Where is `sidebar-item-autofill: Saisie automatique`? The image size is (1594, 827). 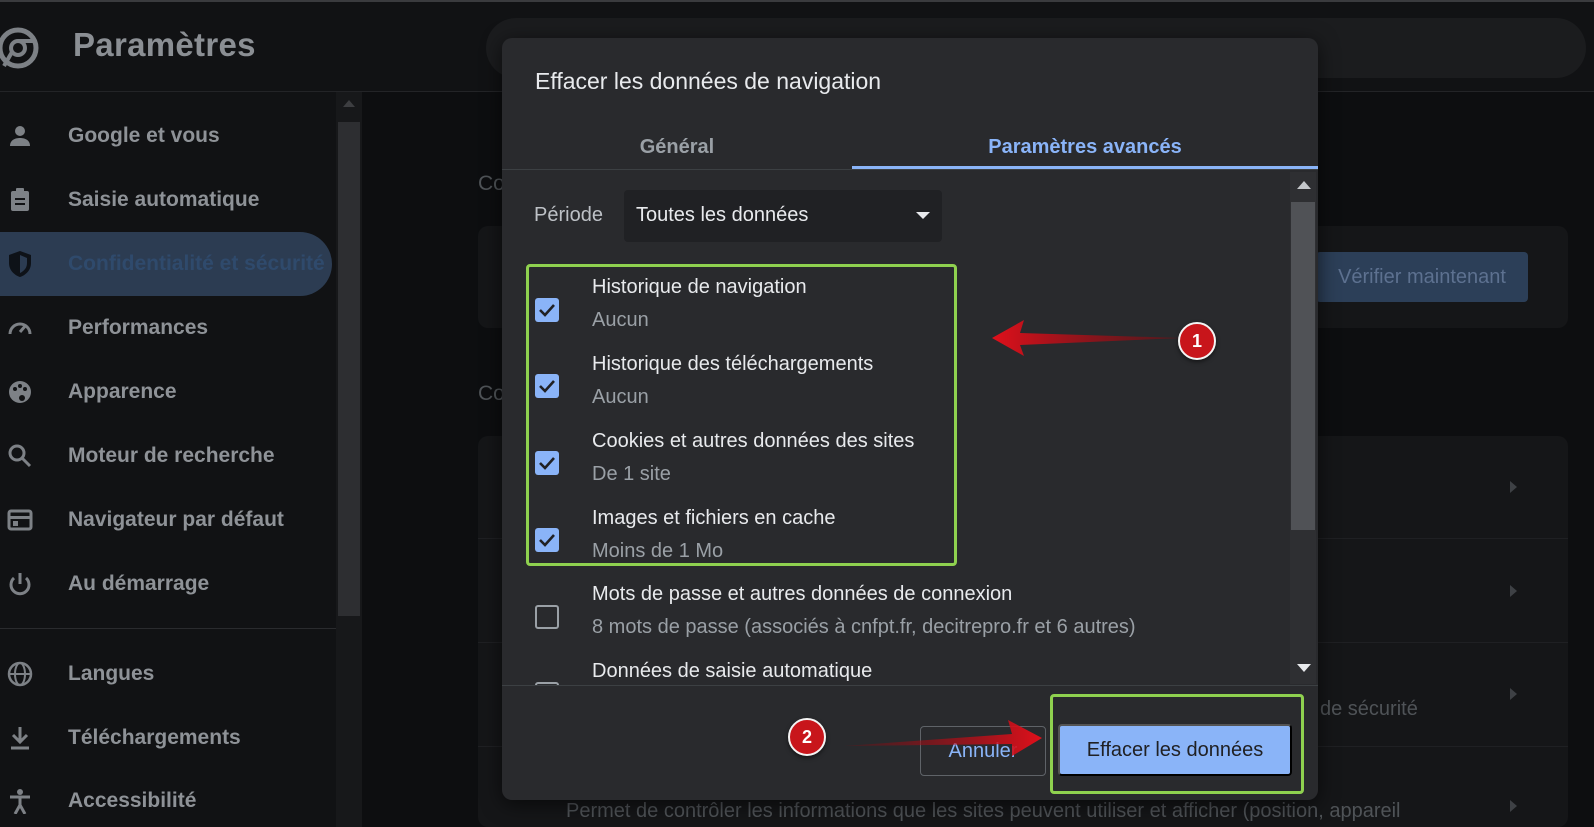
sidebar-item-autofill: Saisie automatique is located at coordinates (168, 200).